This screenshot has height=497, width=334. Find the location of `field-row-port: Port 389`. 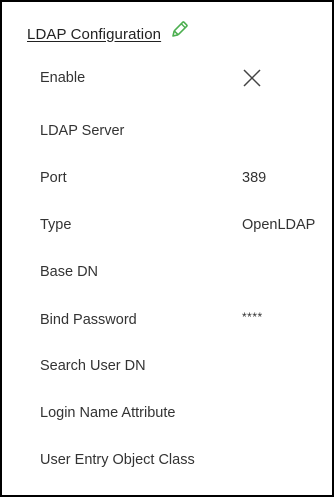

field-row-port: Port 389 is located at coordinates (186, 178).